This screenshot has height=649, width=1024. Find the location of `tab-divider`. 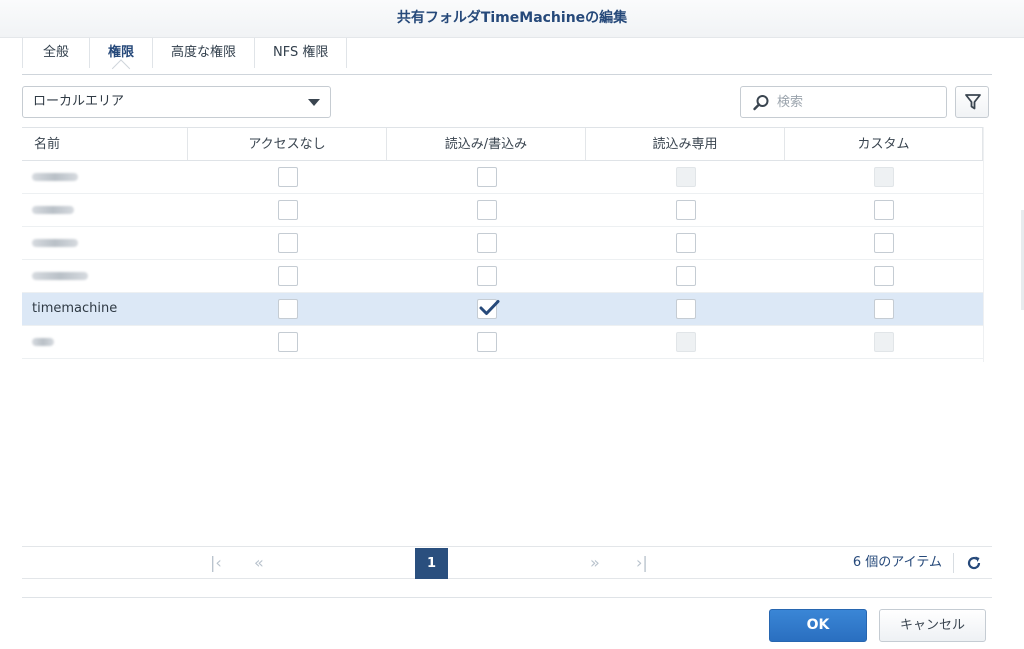

tab-divider is located at coordinates (507, 74).